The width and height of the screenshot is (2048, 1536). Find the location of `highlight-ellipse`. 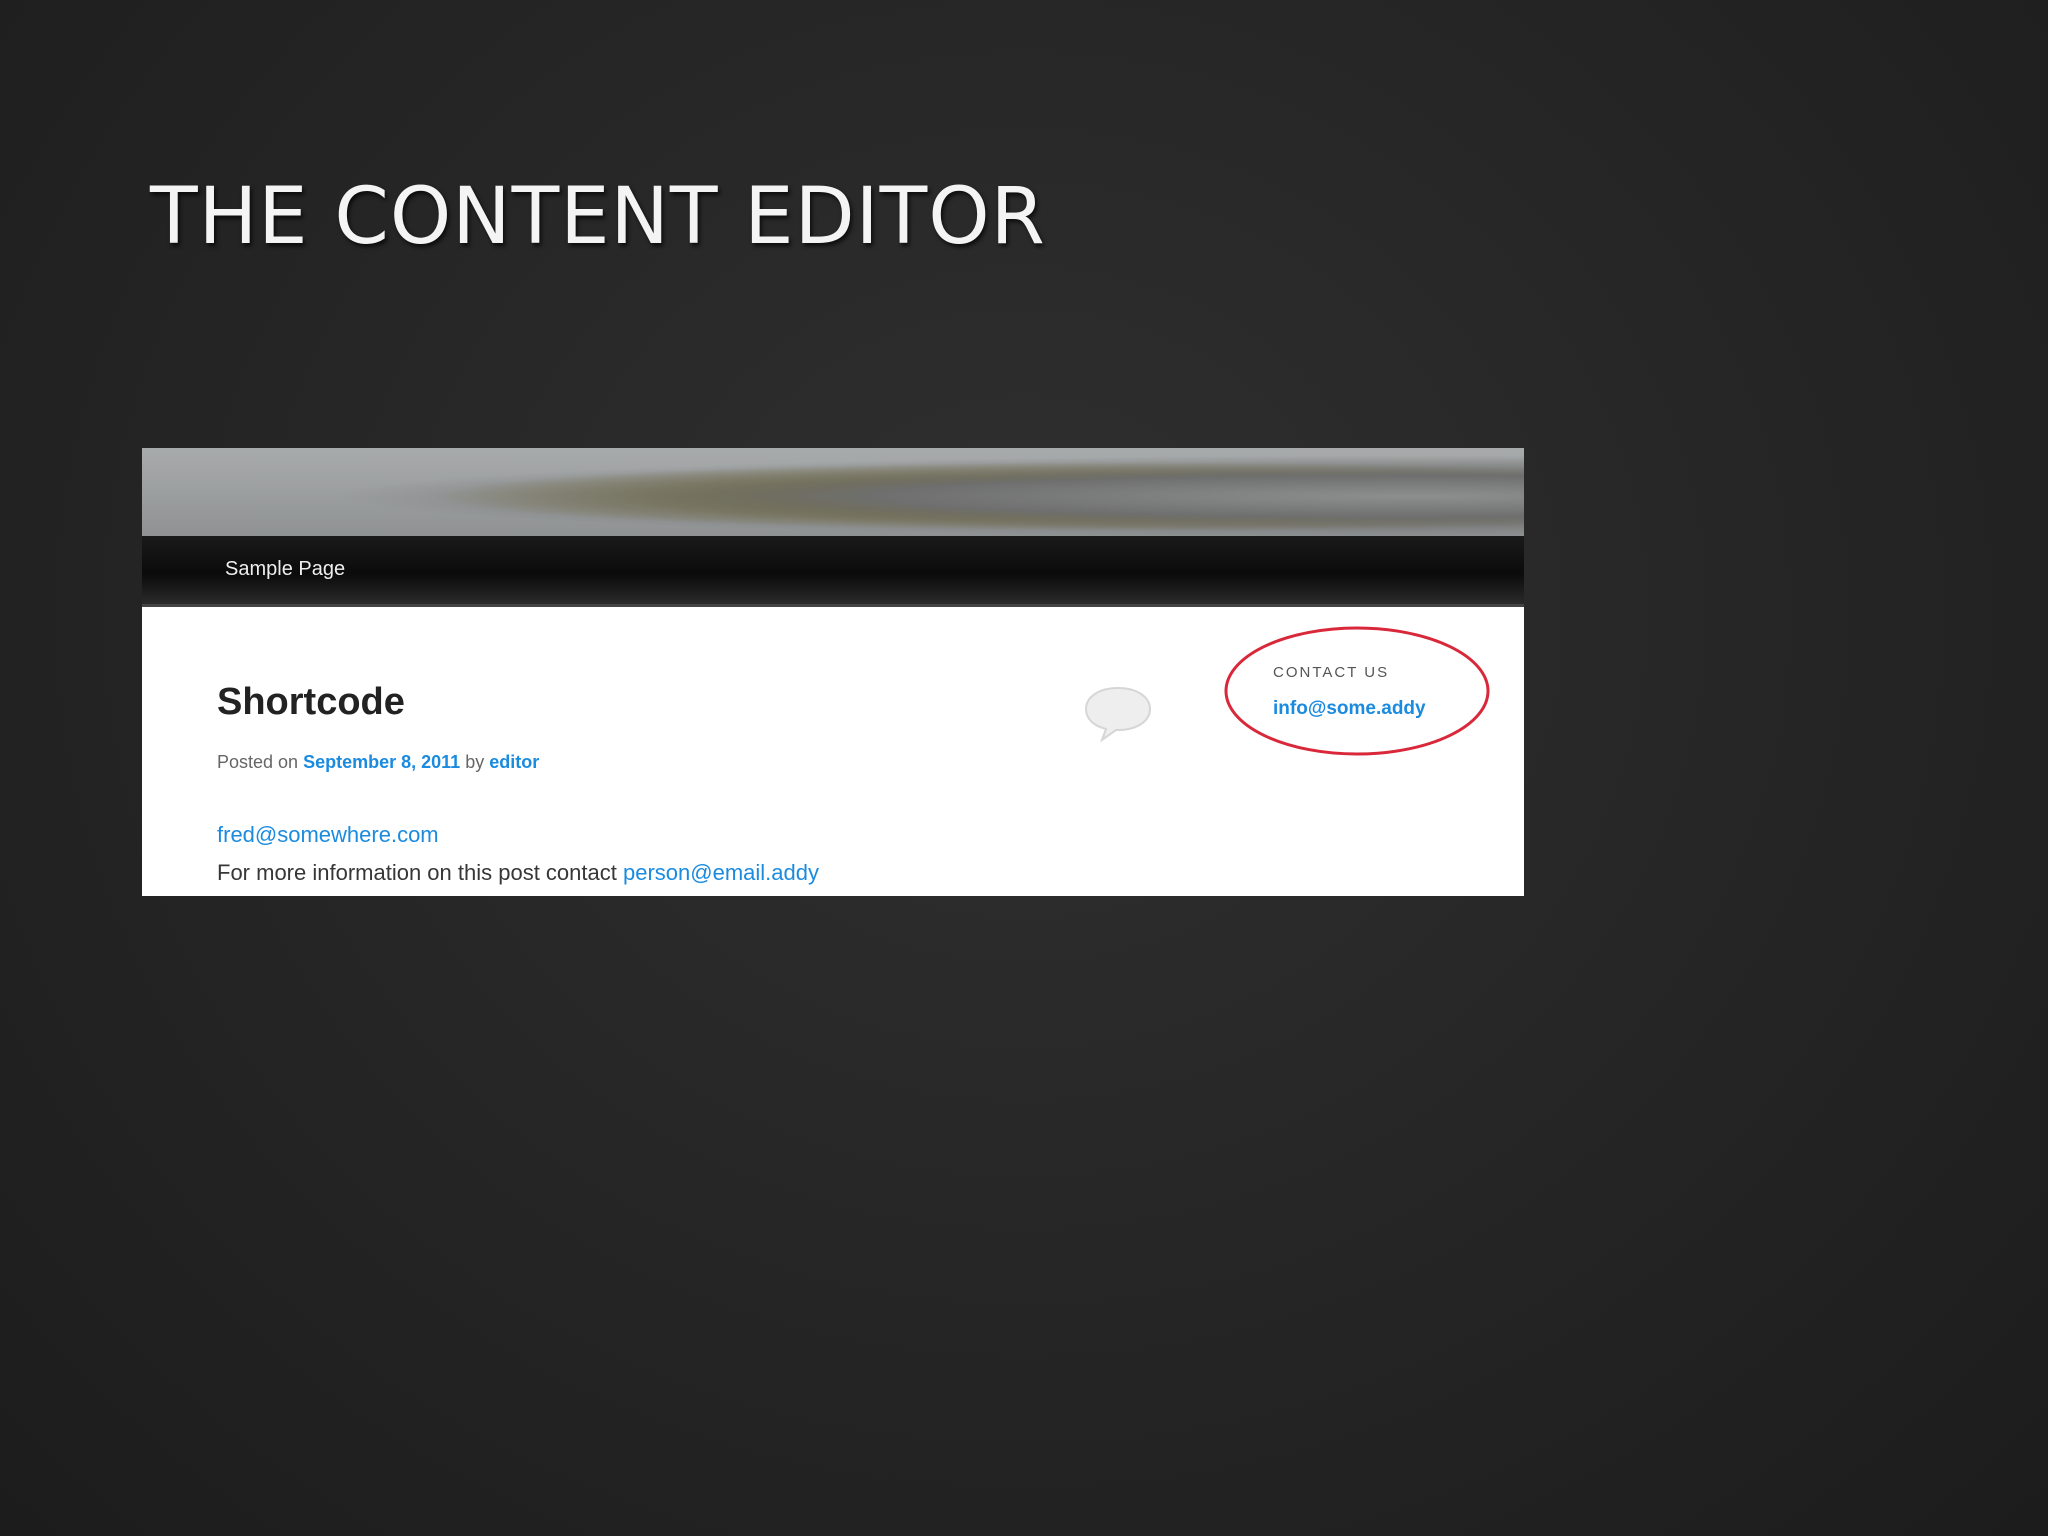

highlight-ellipse is located at coordinates (1357, 691).